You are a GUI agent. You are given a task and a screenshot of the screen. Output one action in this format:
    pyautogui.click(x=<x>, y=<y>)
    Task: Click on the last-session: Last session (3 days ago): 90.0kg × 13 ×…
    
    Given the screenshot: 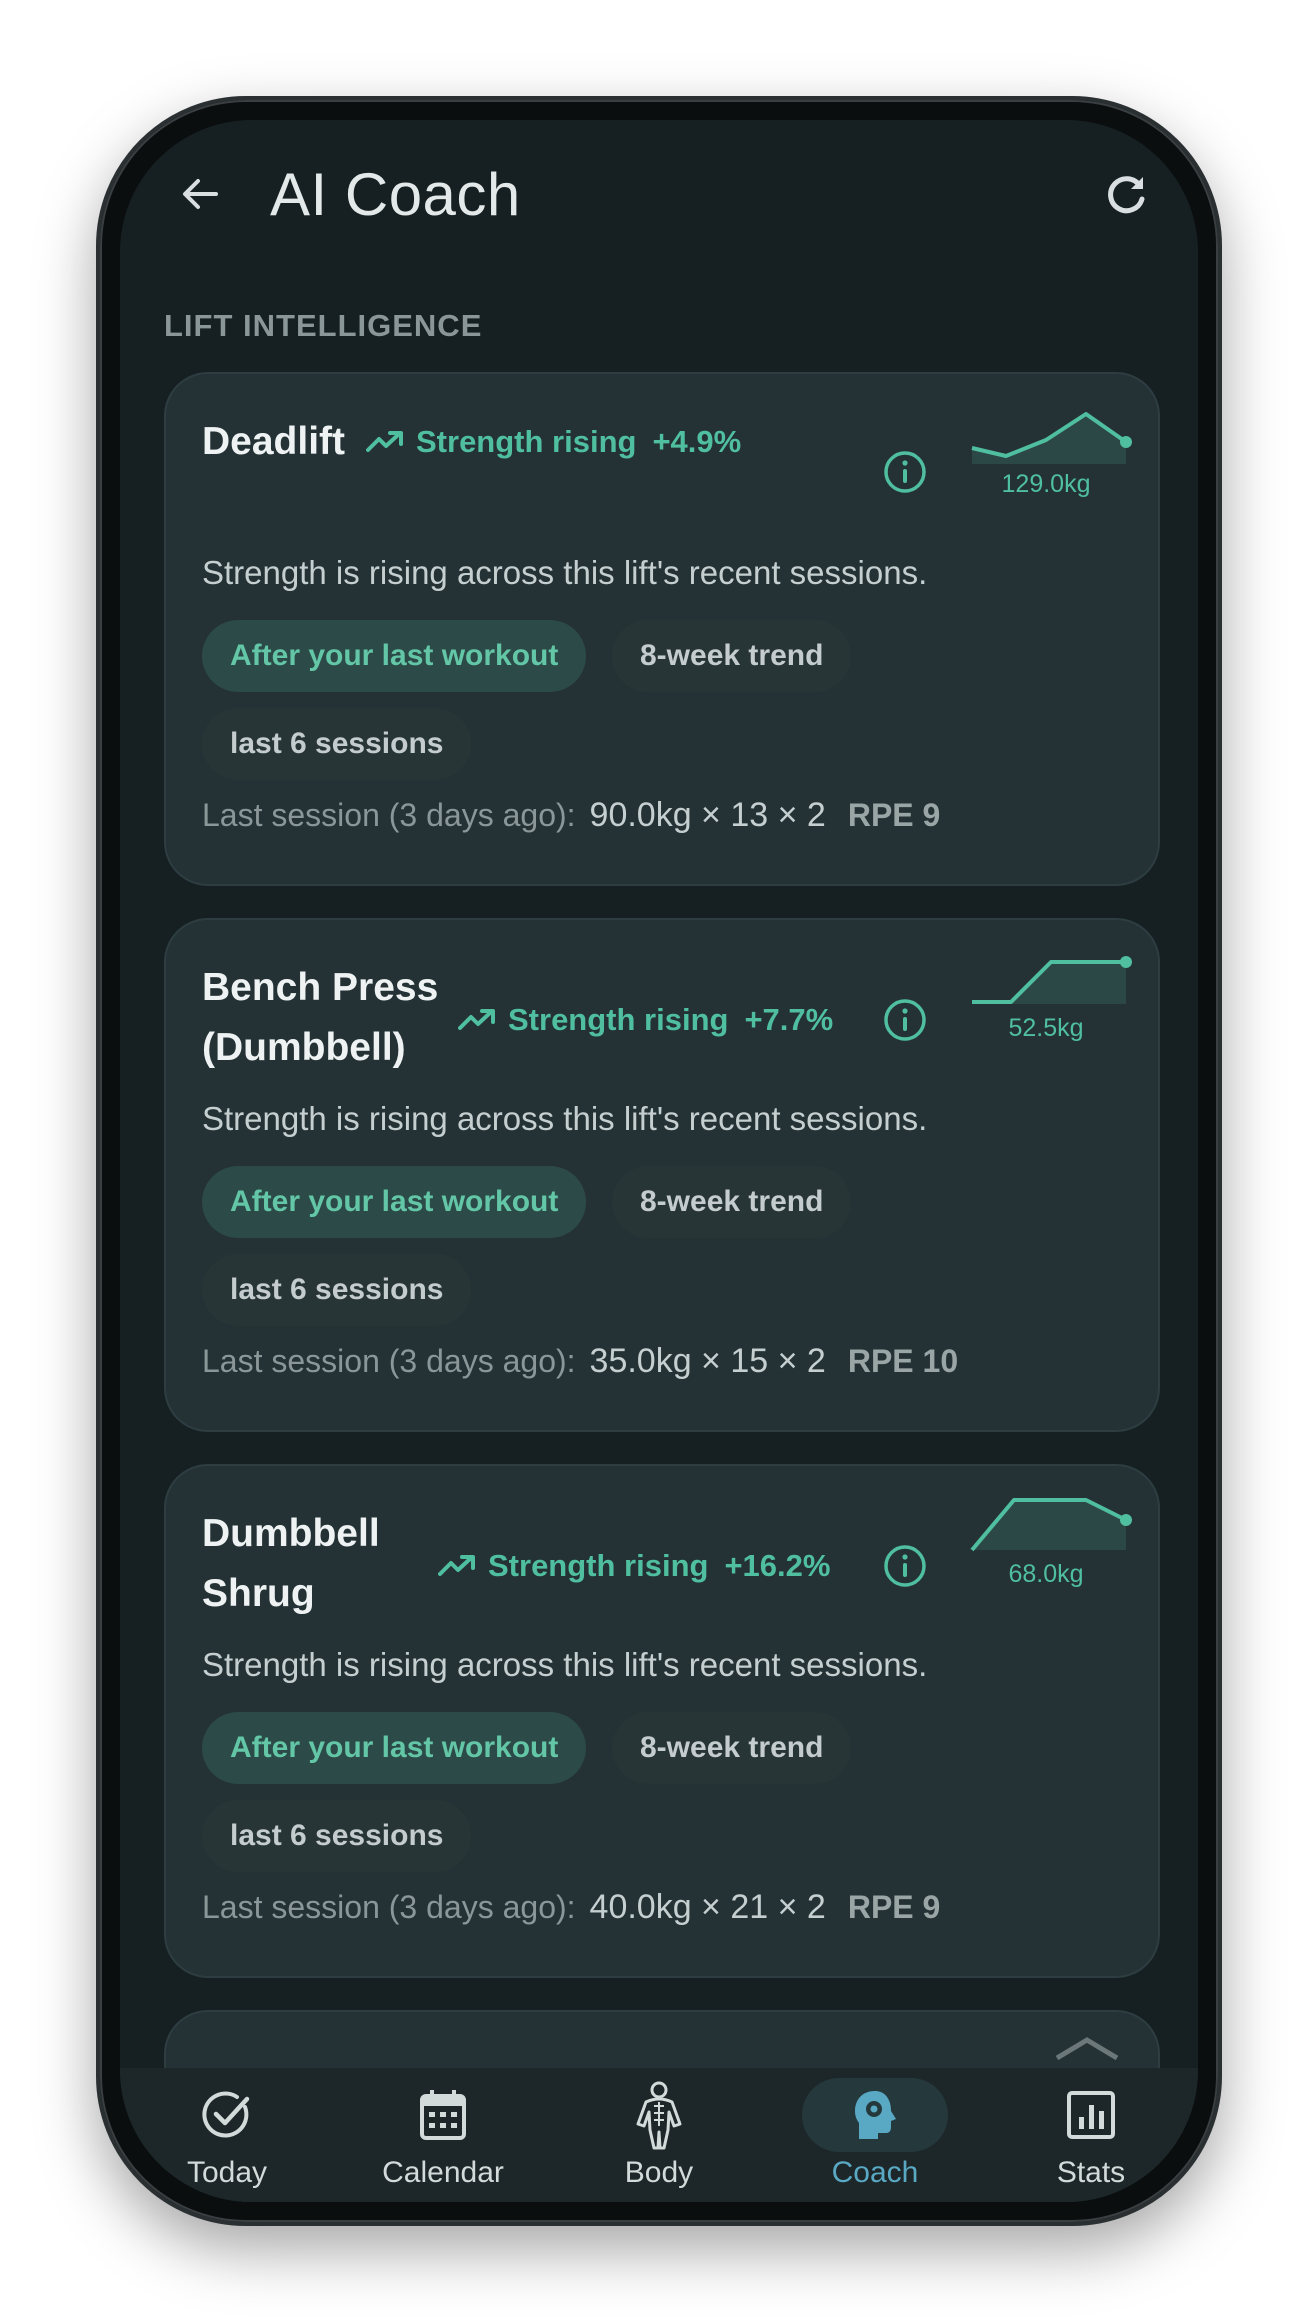 What is the action you would take?
    pyautogui.click(x=571, y=815)
    